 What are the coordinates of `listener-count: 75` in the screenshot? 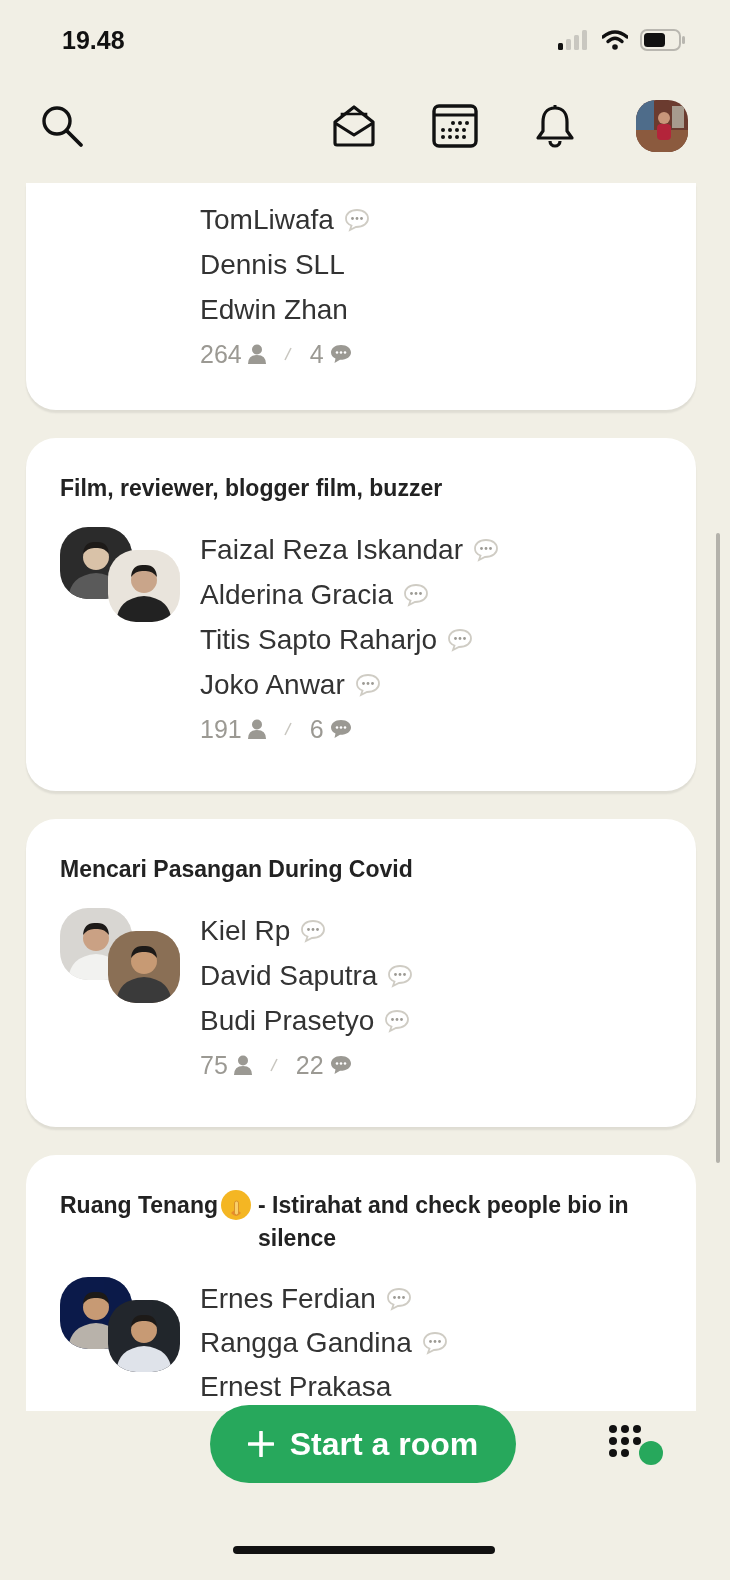 It's located at (214, 1065).